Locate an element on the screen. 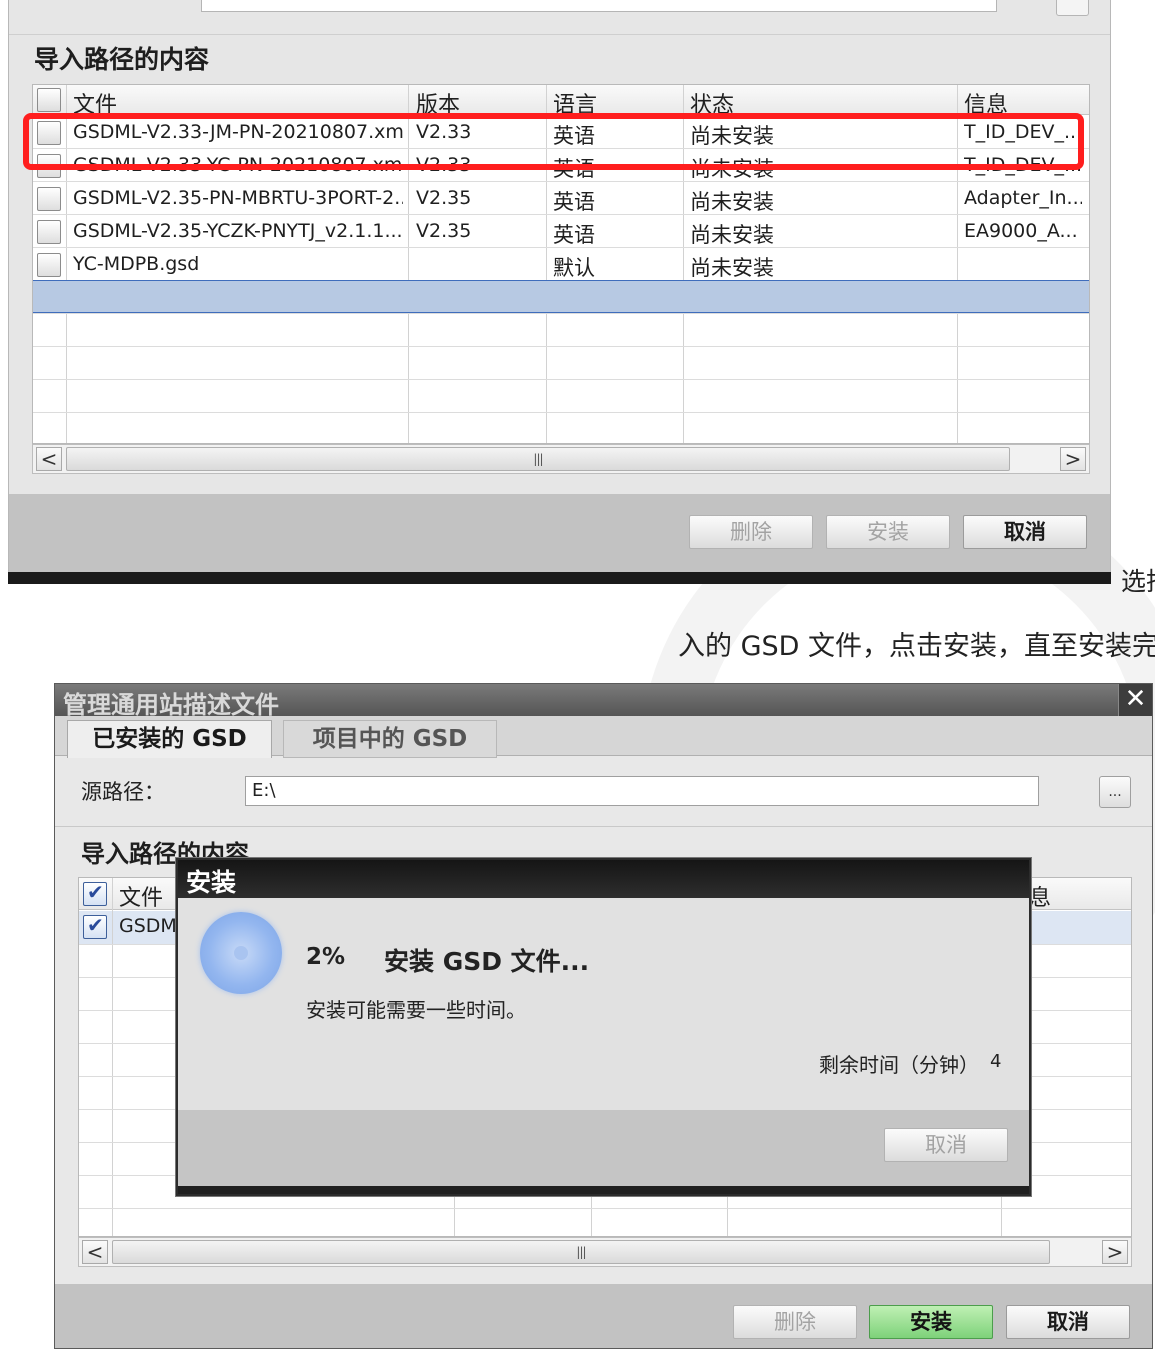 This screenshot has height=1349, width=1155. progress-spinner-icon is located at coordinates (241, 953).